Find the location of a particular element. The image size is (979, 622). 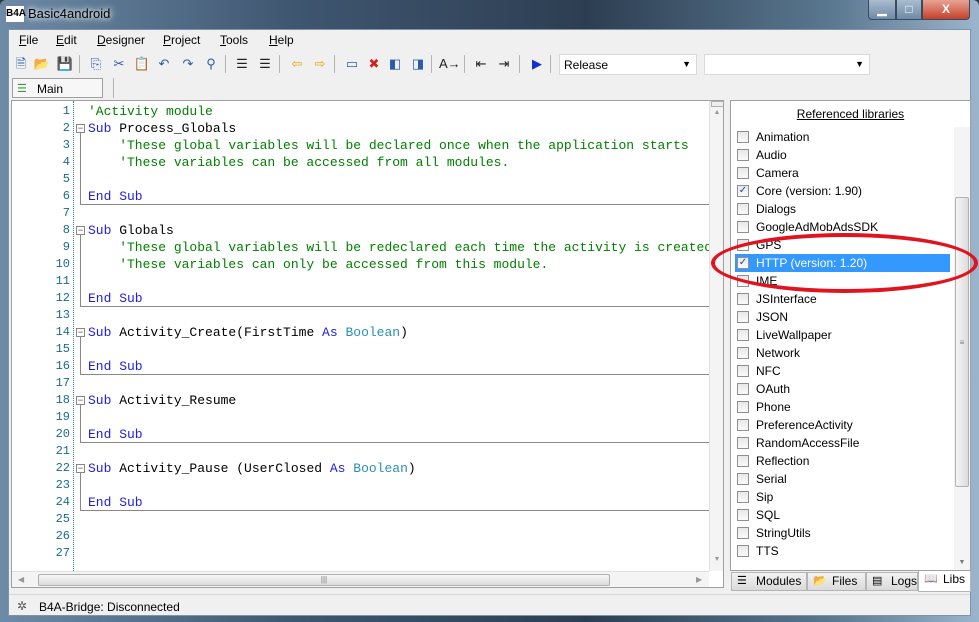

editor-horizontal-scrollbar: ◀ ||| ▶ is located at coordinates (360, 579).